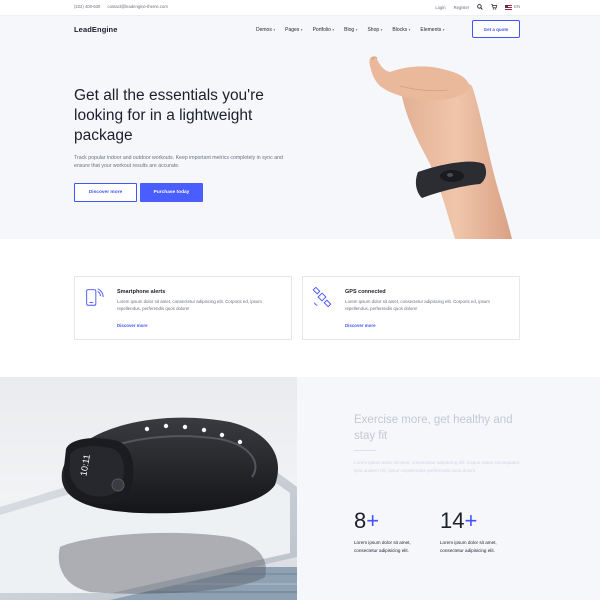  I want to click on us-flag-icon, so click(509, 7).